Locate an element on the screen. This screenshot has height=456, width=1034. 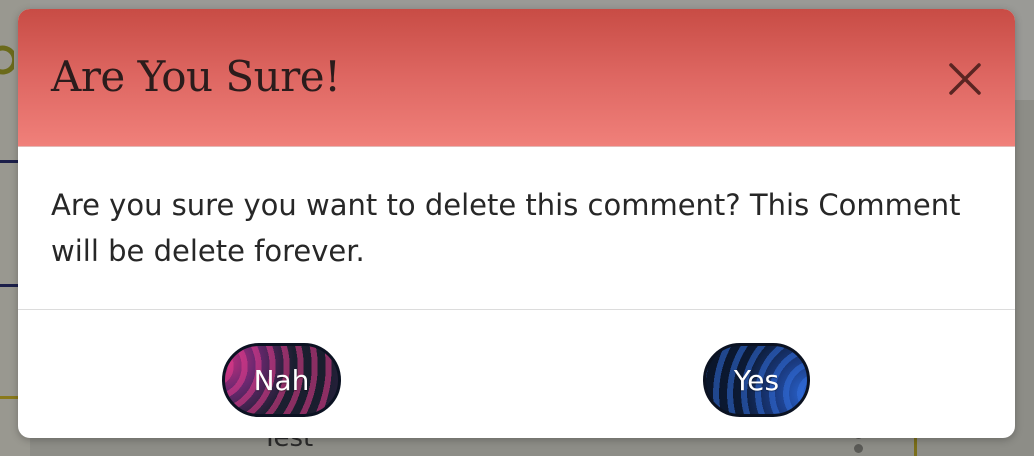
nah-button: Nah is located at coordinates (281, 380).